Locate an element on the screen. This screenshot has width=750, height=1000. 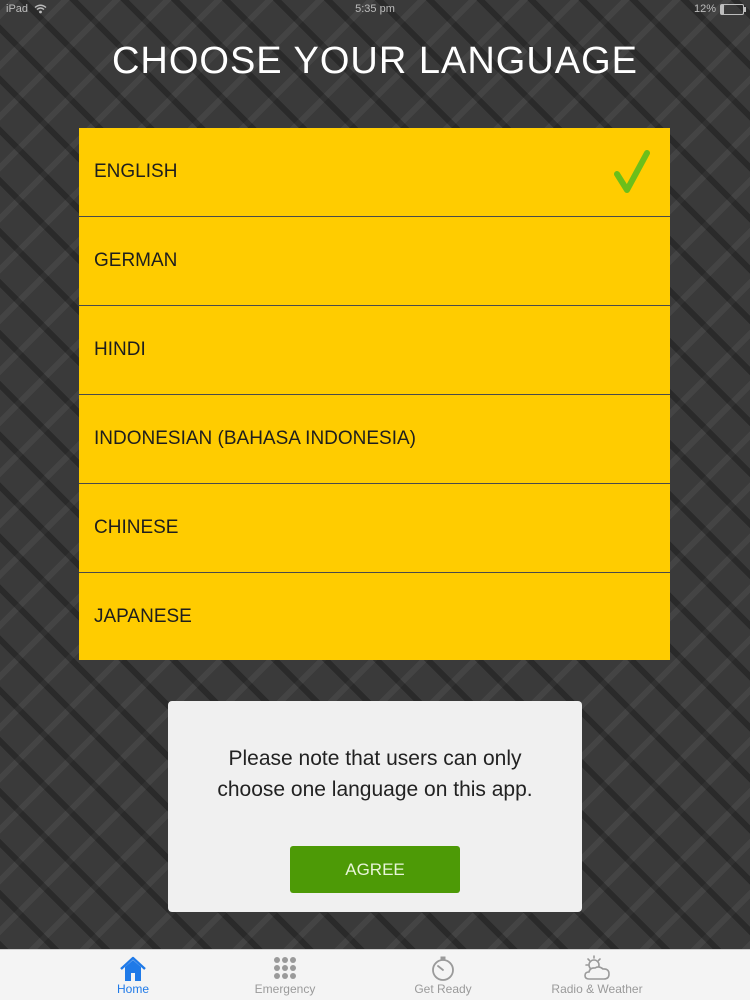
status-right: 12% is located at coordinates (719, 9).